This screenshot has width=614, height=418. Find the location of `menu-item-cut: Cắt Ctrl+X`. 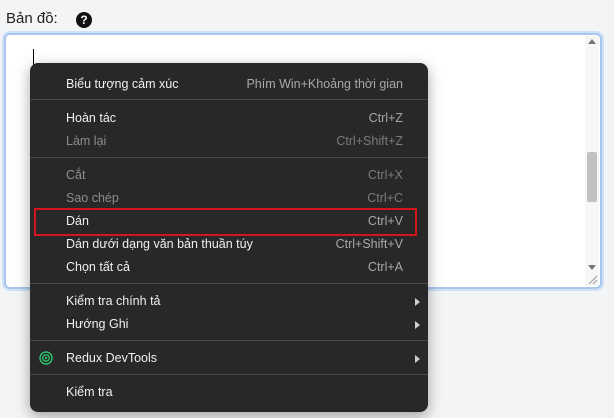

menu-item-cut: Cắt Ctrl+X is located at coordinates (234, 175).